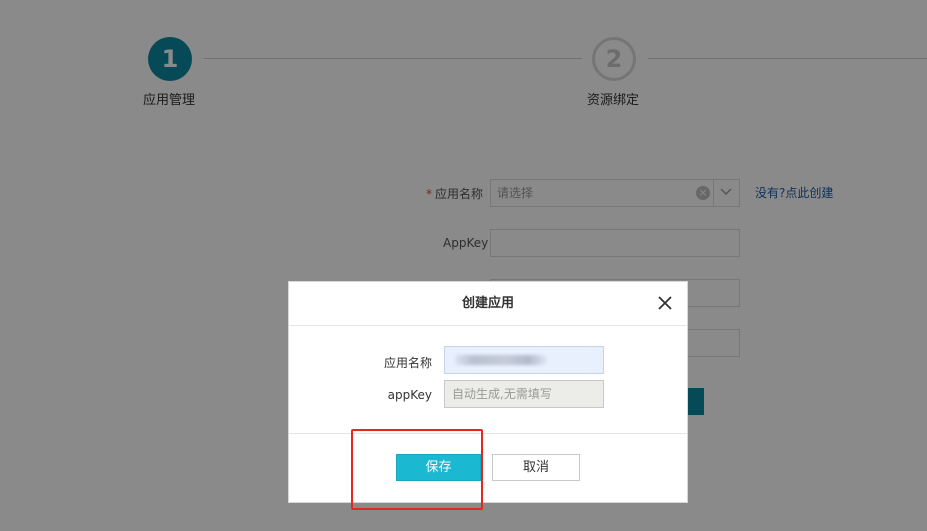 This screenshot has width=927, height=531. Describe the element at coordinates (665, 303) in the screenshot. I see `close-icon` at that location.